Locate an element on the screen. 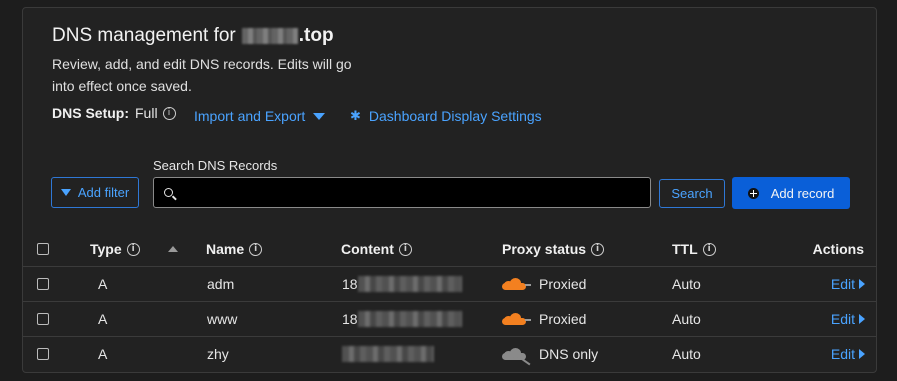 This screenshot has height=381, width=897. add-filter-button: Add filter is located at coordinates (95, 192).